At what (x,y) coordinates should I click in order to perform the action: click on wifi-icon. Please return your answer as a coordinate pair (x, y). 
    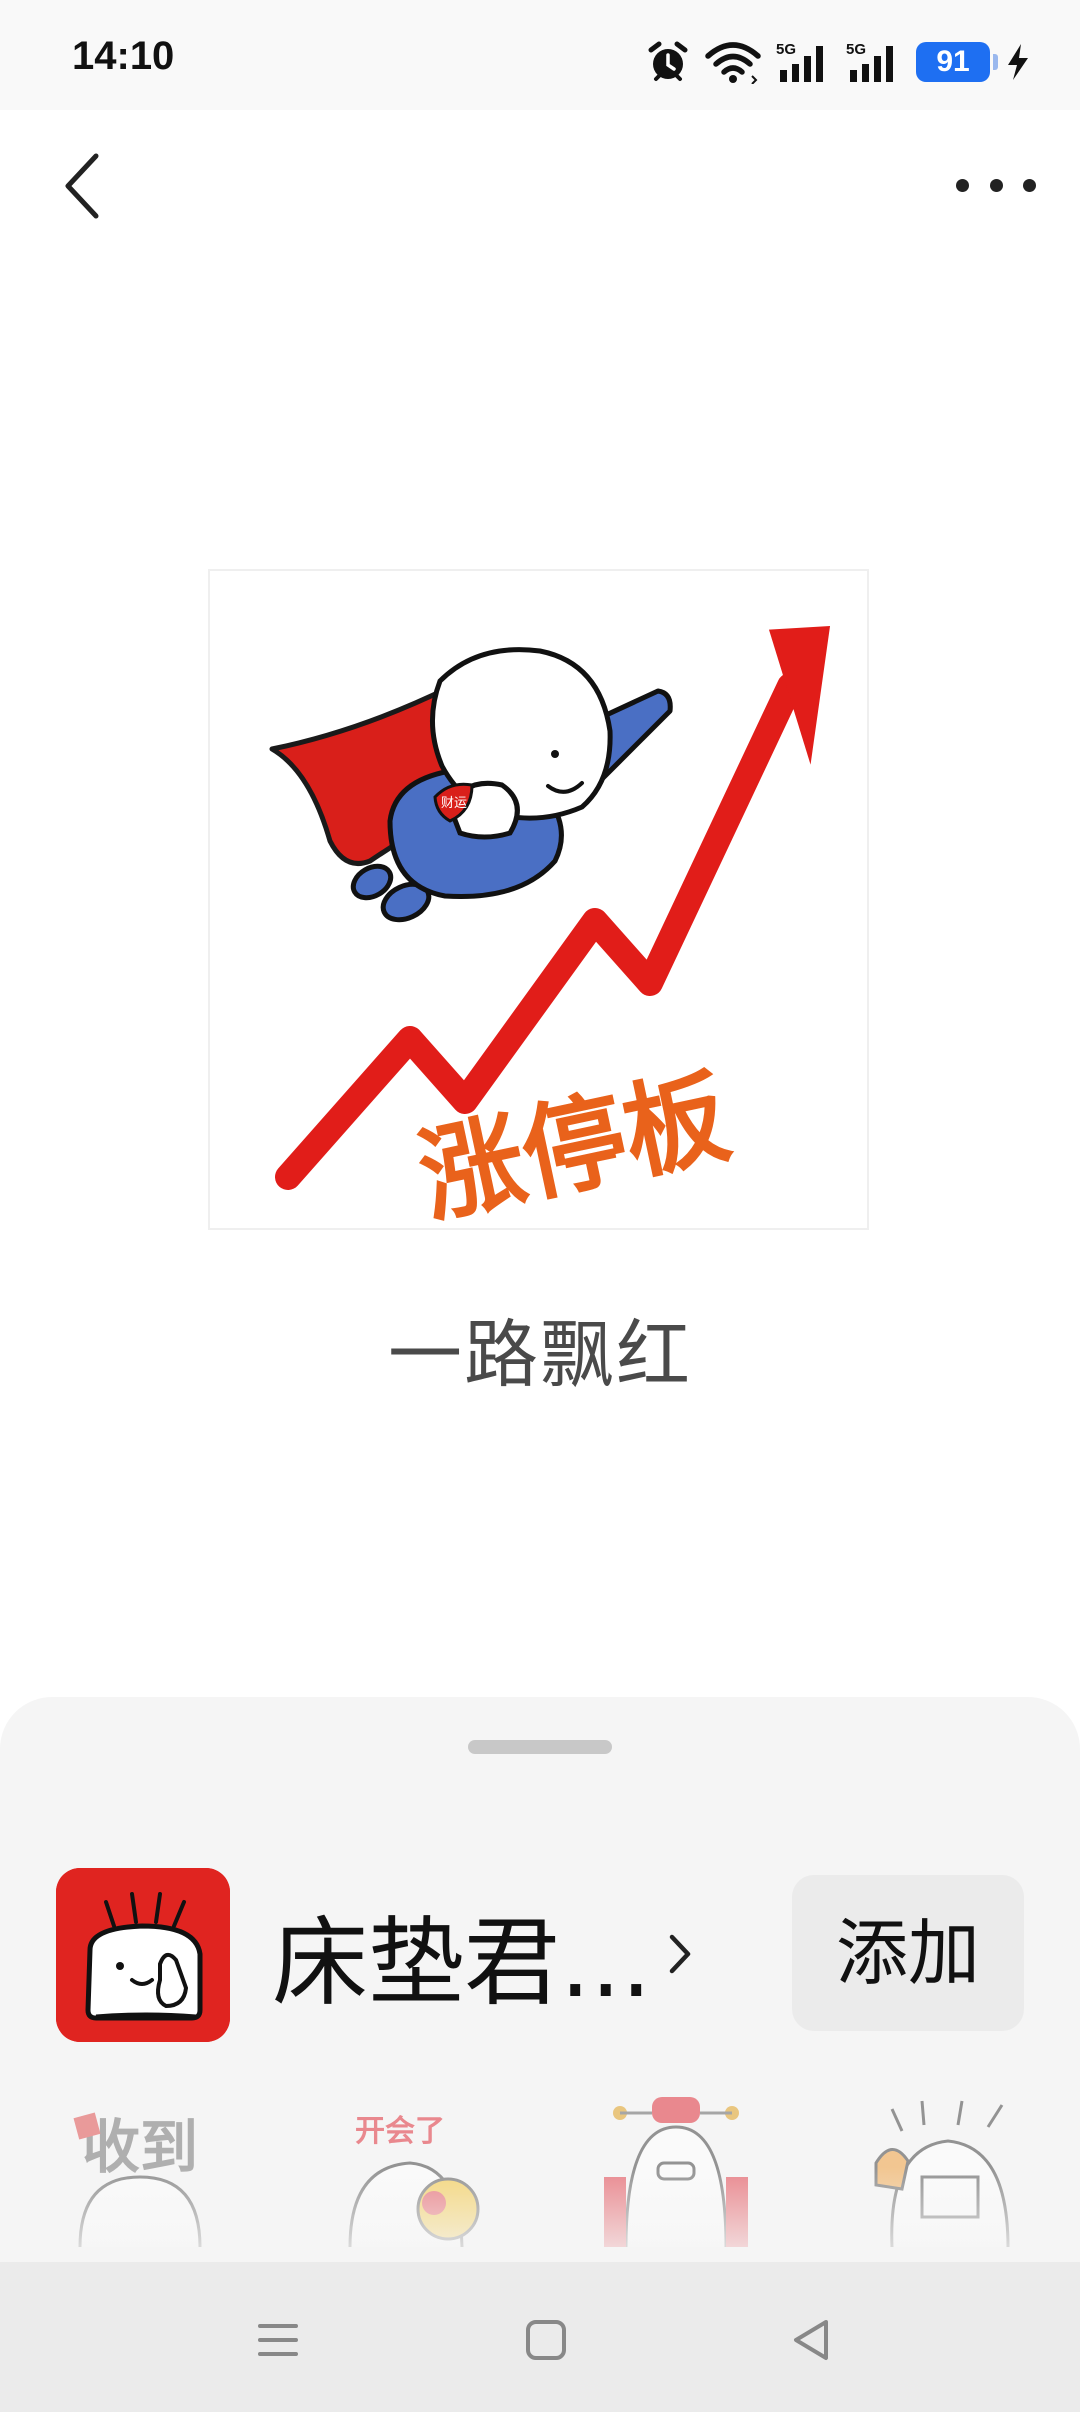
    Looking at the image, I should click on (733, 63).